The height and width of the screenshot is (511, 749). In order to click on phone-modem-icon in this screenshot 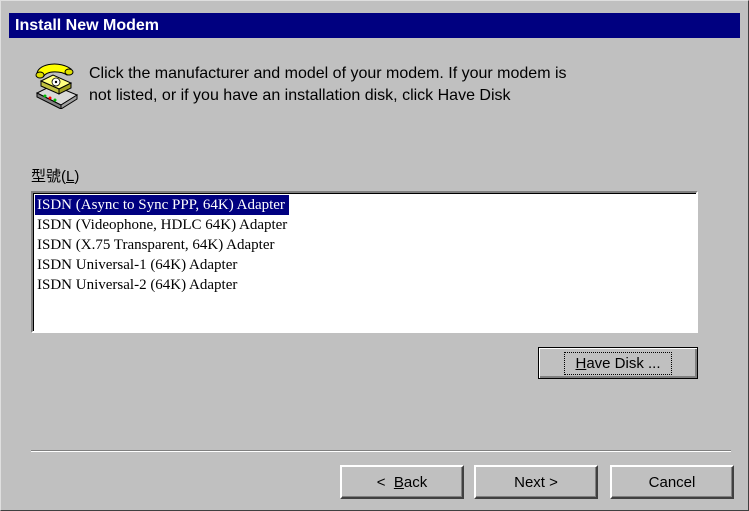, I will do `click(56, 84)`.